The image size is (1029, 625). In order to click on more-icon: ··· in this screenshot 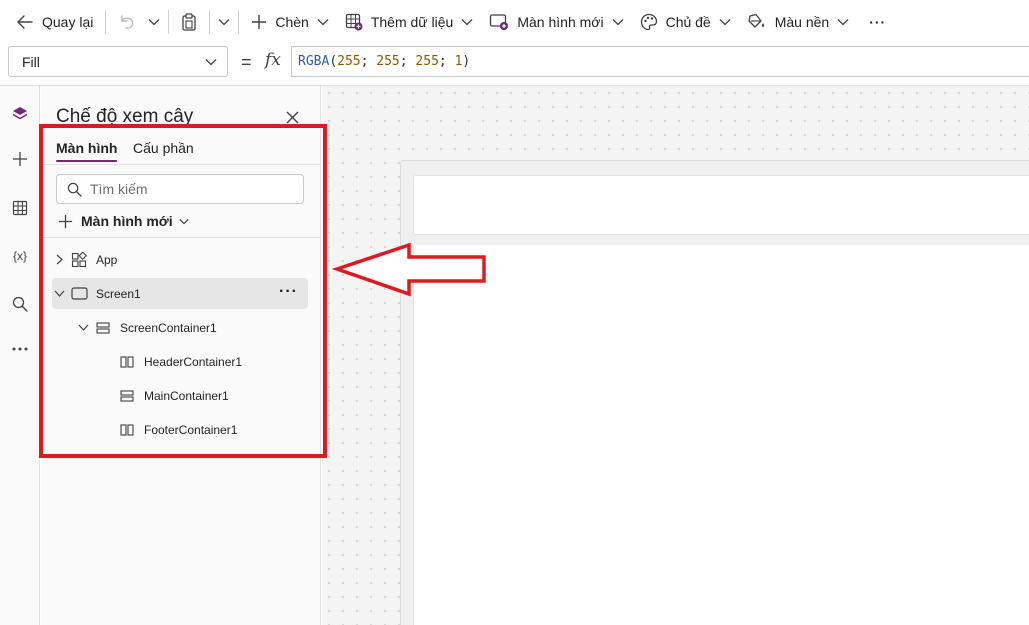, I will do `click(878, 22)`.